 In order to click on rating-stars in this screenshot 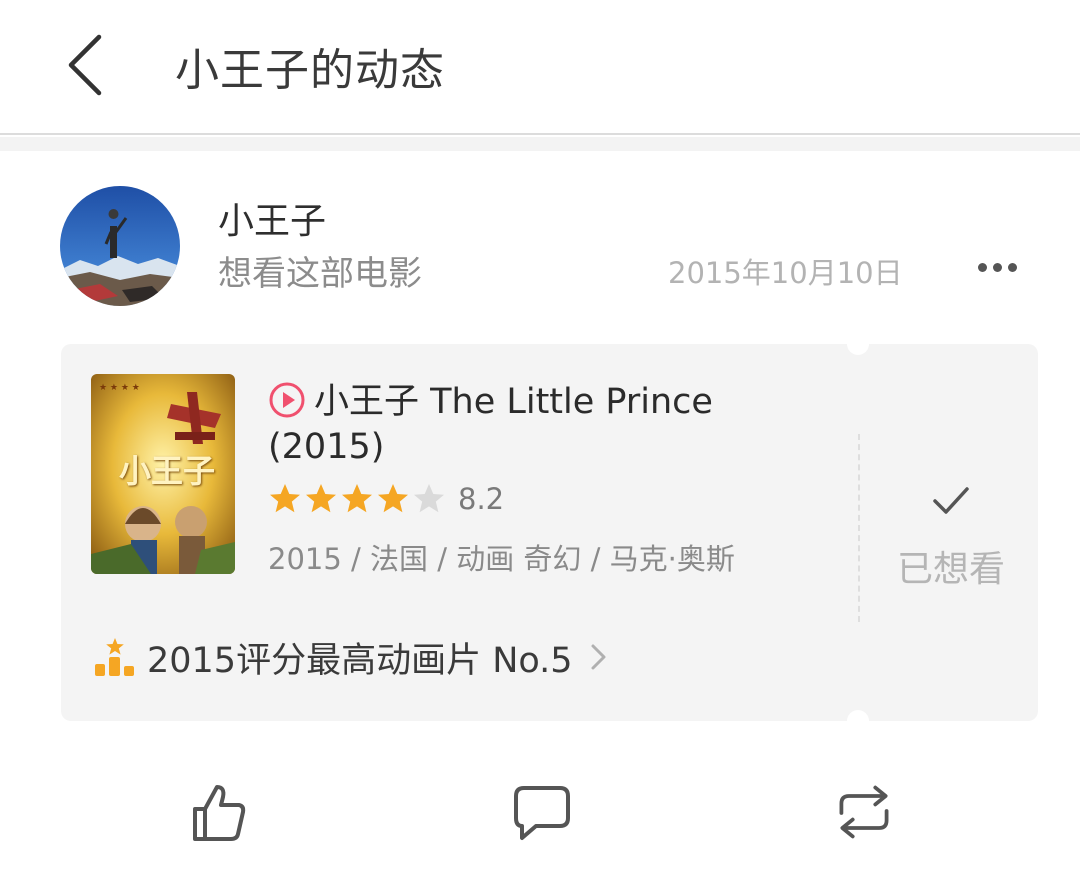, I will do `click(358, 499)`.